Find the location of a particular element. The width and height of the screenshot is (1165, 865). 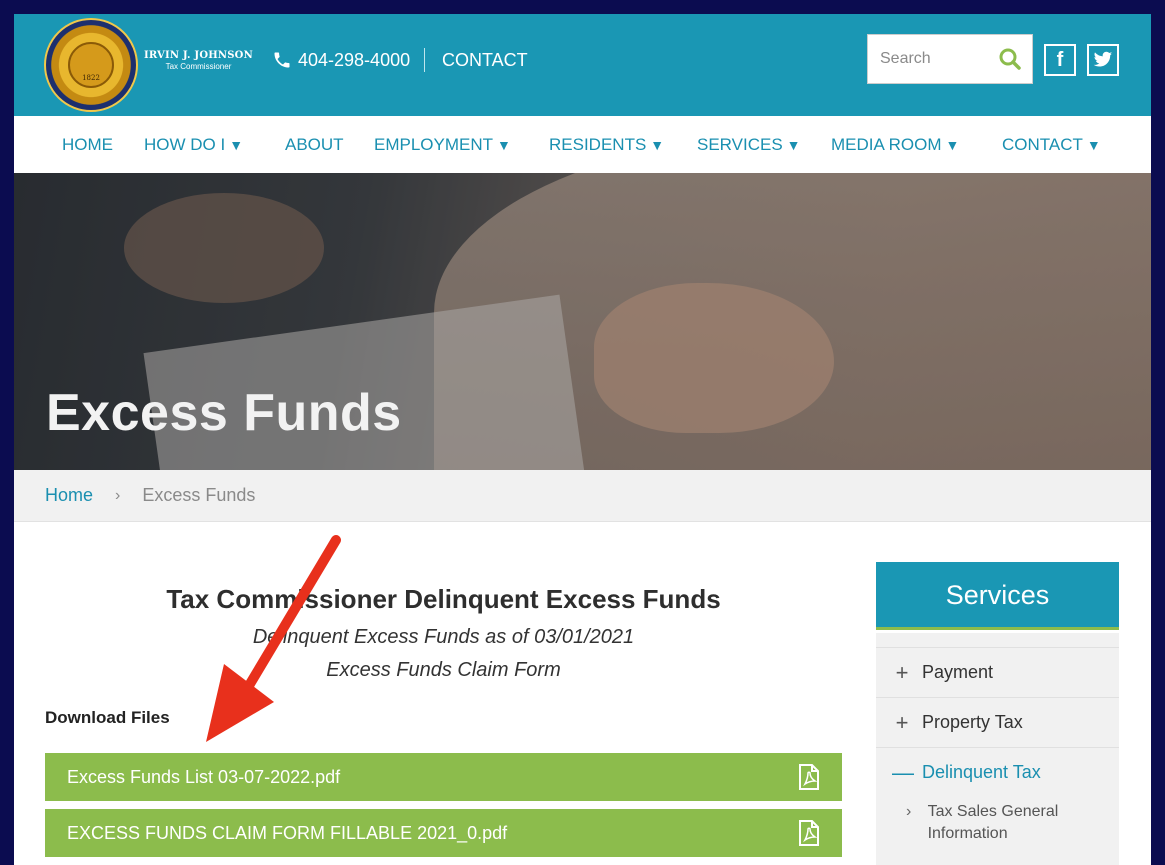

nav-about: ABOUT is located at coordinates (314, 144).